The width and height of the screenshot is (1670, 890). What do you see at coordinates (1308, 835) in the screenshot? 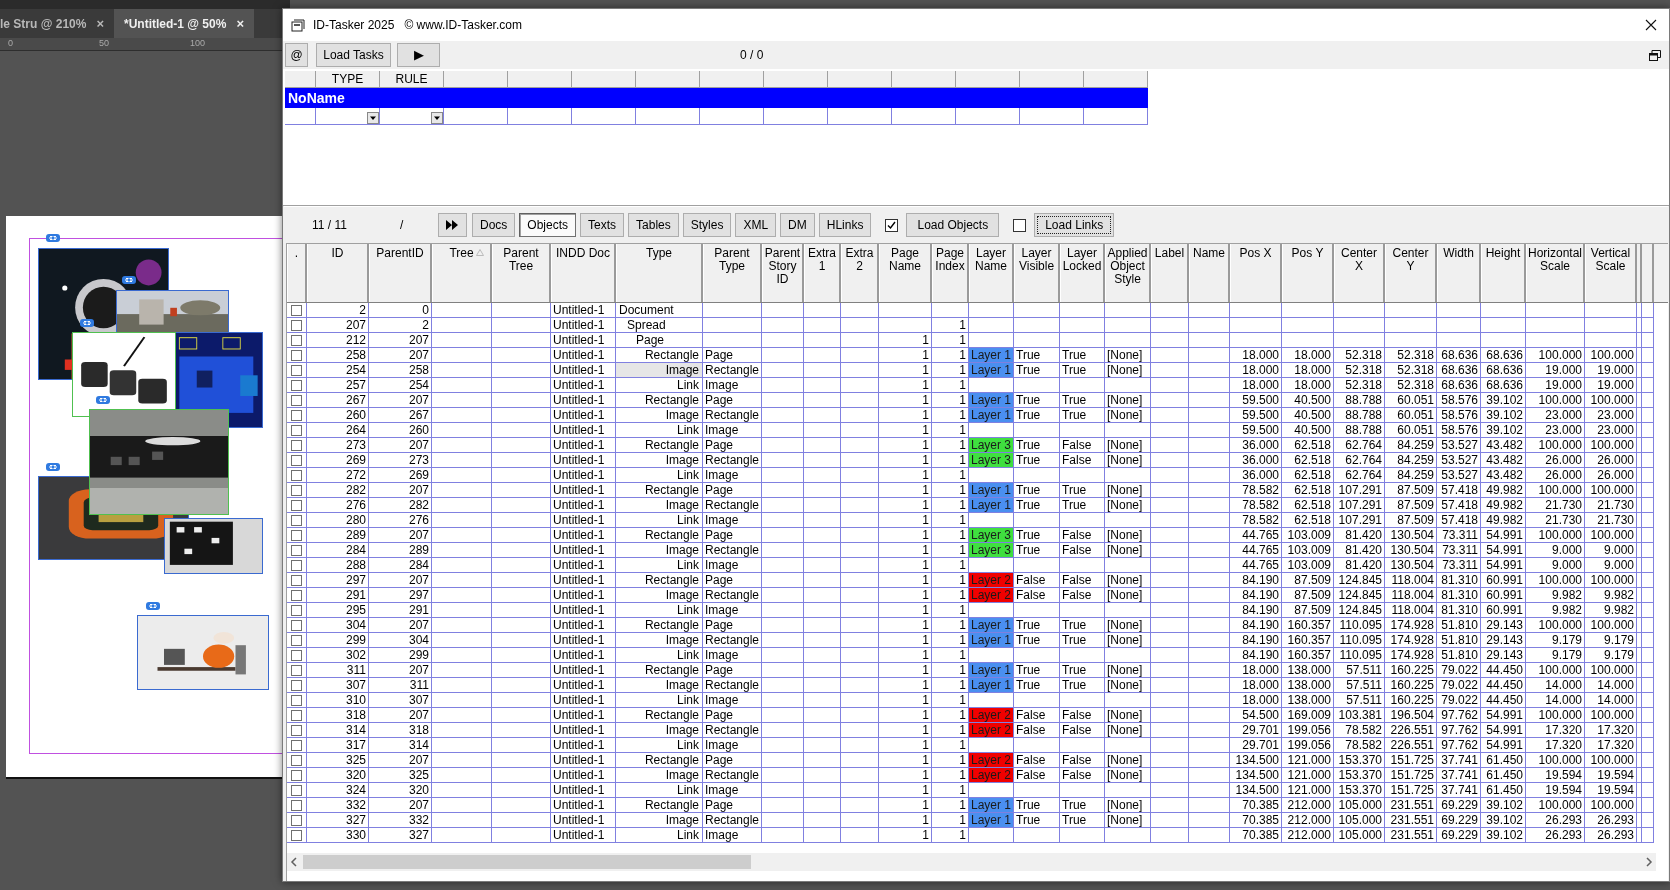
I see `table-cell: 212.000` at bounding box center [1308, 835].